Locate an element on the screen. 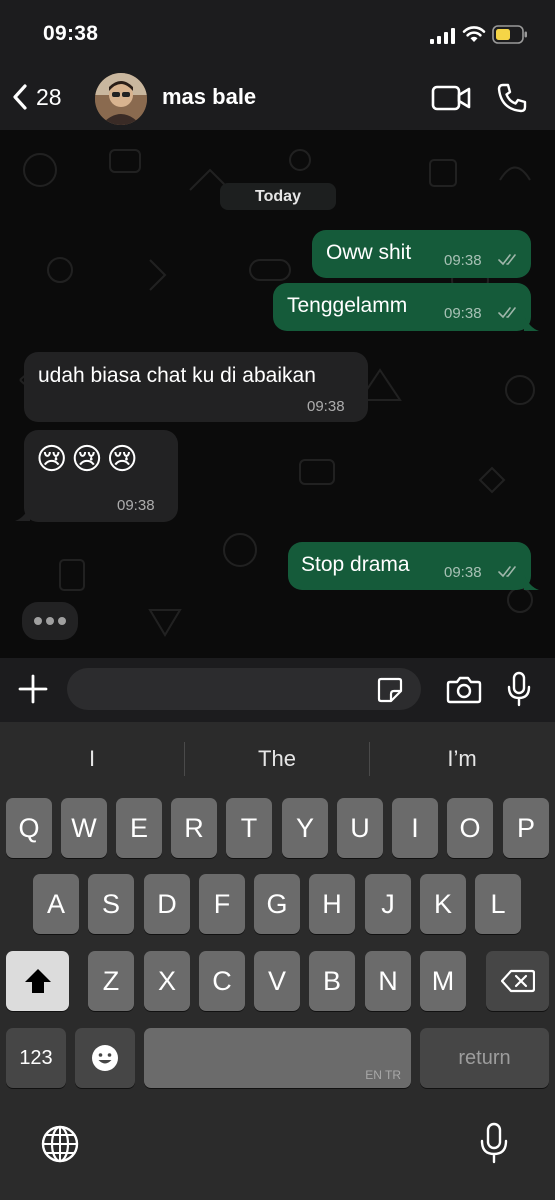 Image resolution: width=555 pixels, height=1200 pixels. suggestion-item: The is located at coordinates (277, 759).